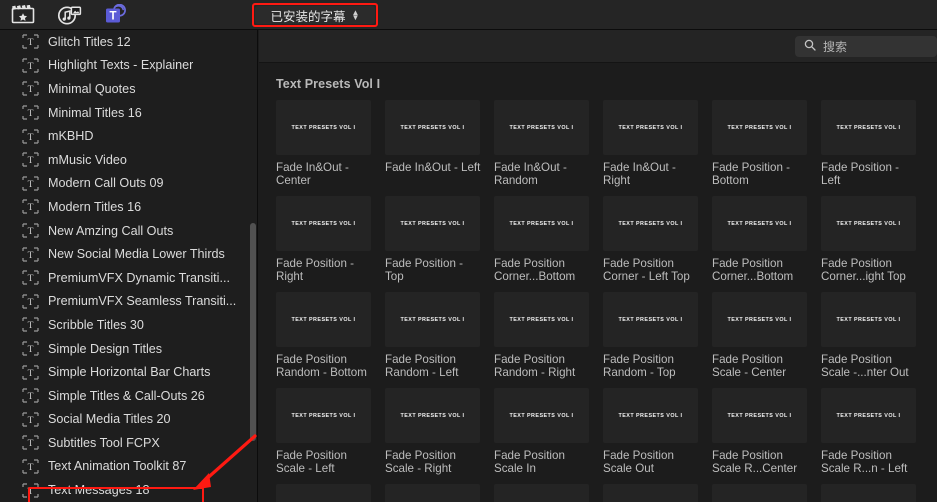 Image resolution: width=937 pixels, height=502 pixels. Describe the element at coordinates (128, 184) in the screenshot. I see `sidebar-item: T Modern Call Outs 09` at that location.